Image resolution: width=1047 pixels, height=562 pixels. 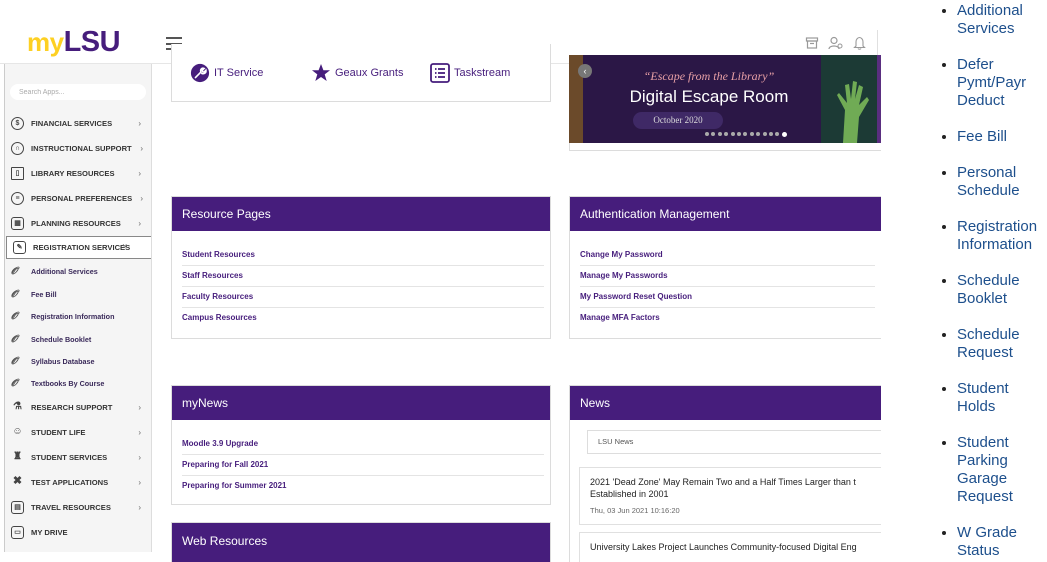 I want to click on card-title: Web Resources, so click(x=361, y=542).